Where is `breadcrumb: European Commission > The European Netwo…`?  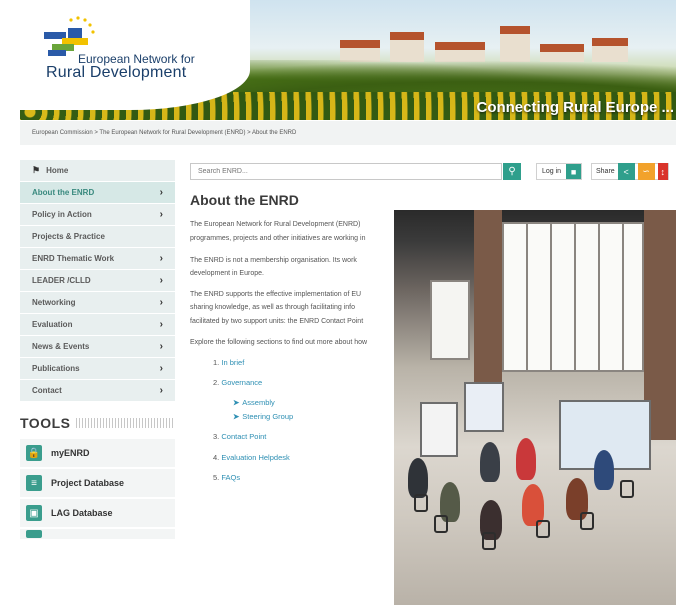 breadcrumb: European Commission > The European Netwo… is located at coordinates (348, 133).